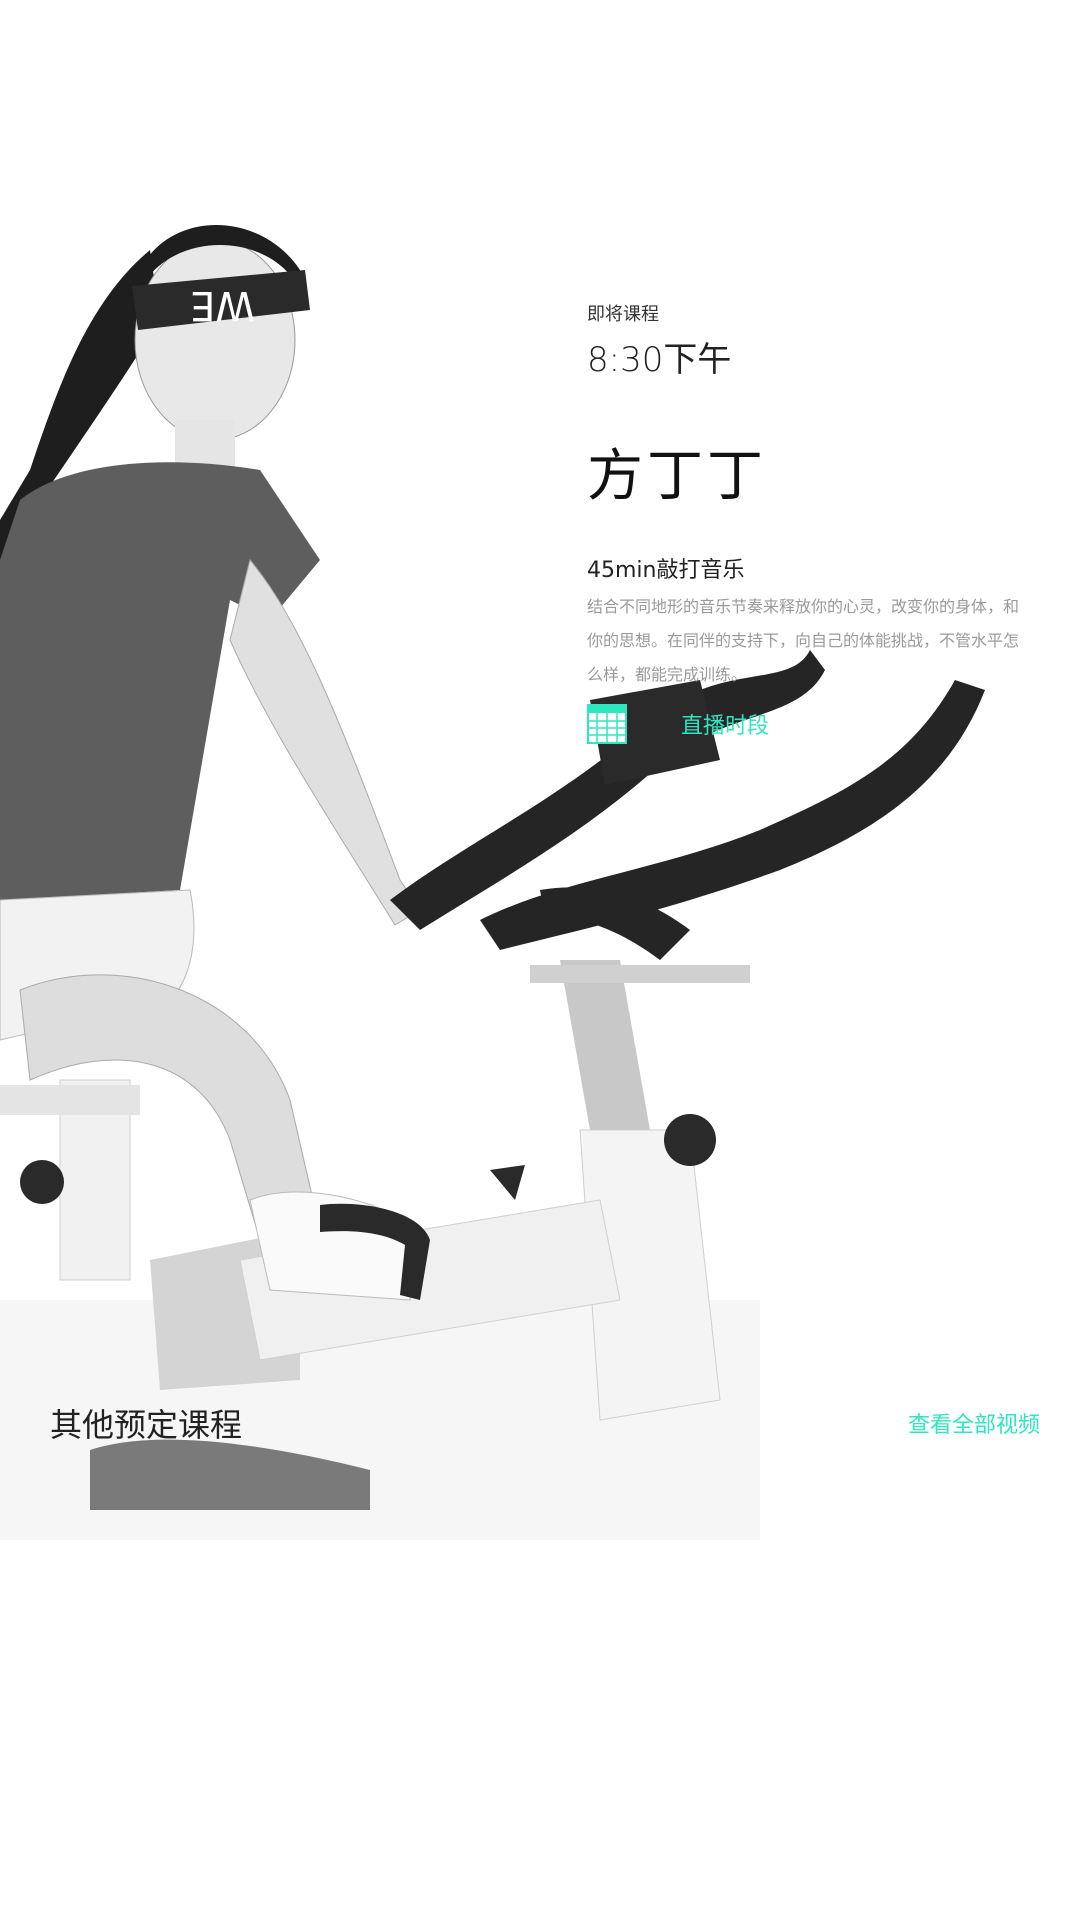 The width and height of the screenshot is (1080, 1920). Describe the element at coordinates (545, 1423) in the screenshot. I see `other-courses-header: 其他预定课程 查看全部视频` at that location.